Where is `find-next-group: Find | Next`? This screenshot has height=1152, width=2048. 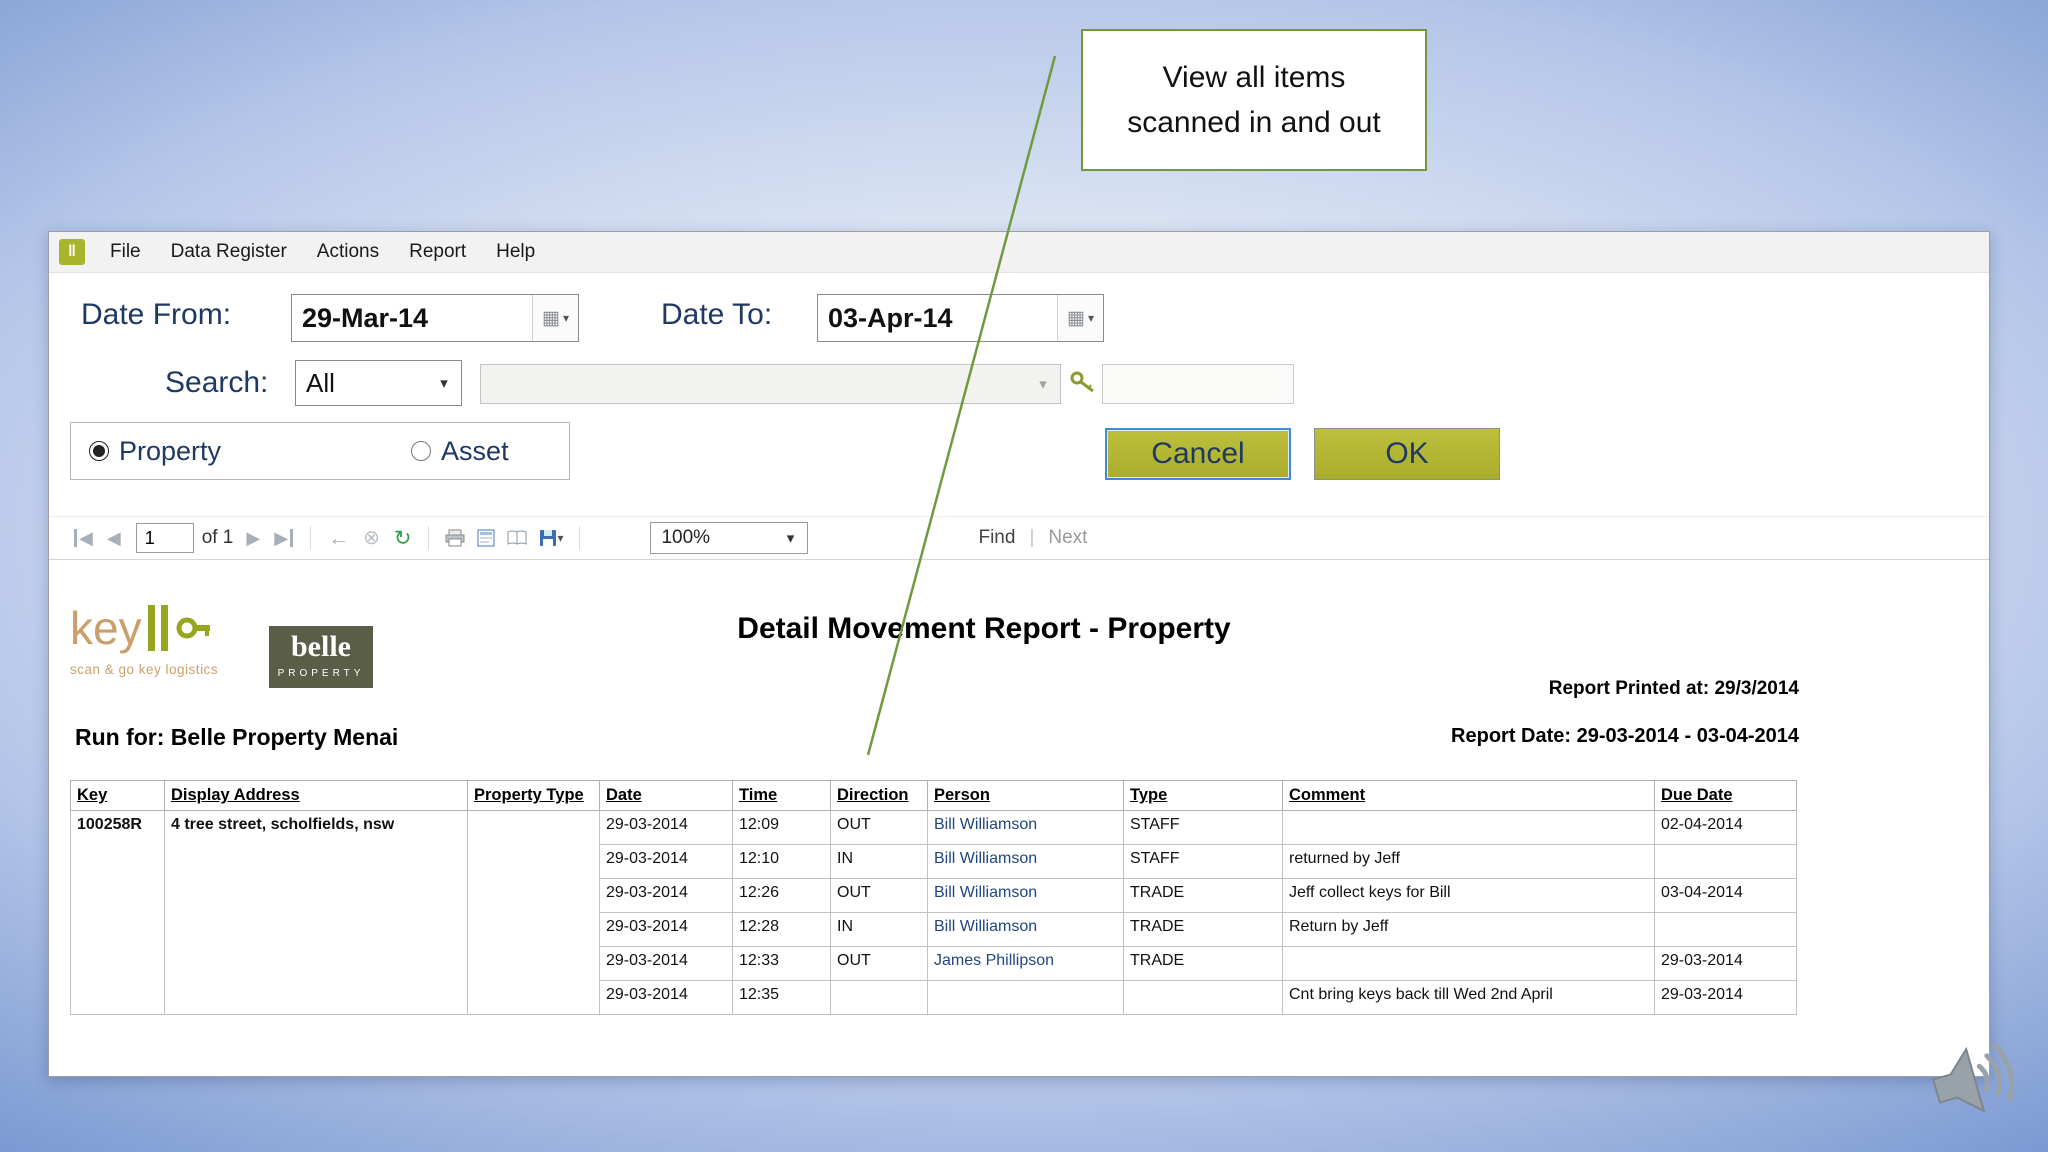
find-next-group: Find | Next is located at coordinates (1032, 538).